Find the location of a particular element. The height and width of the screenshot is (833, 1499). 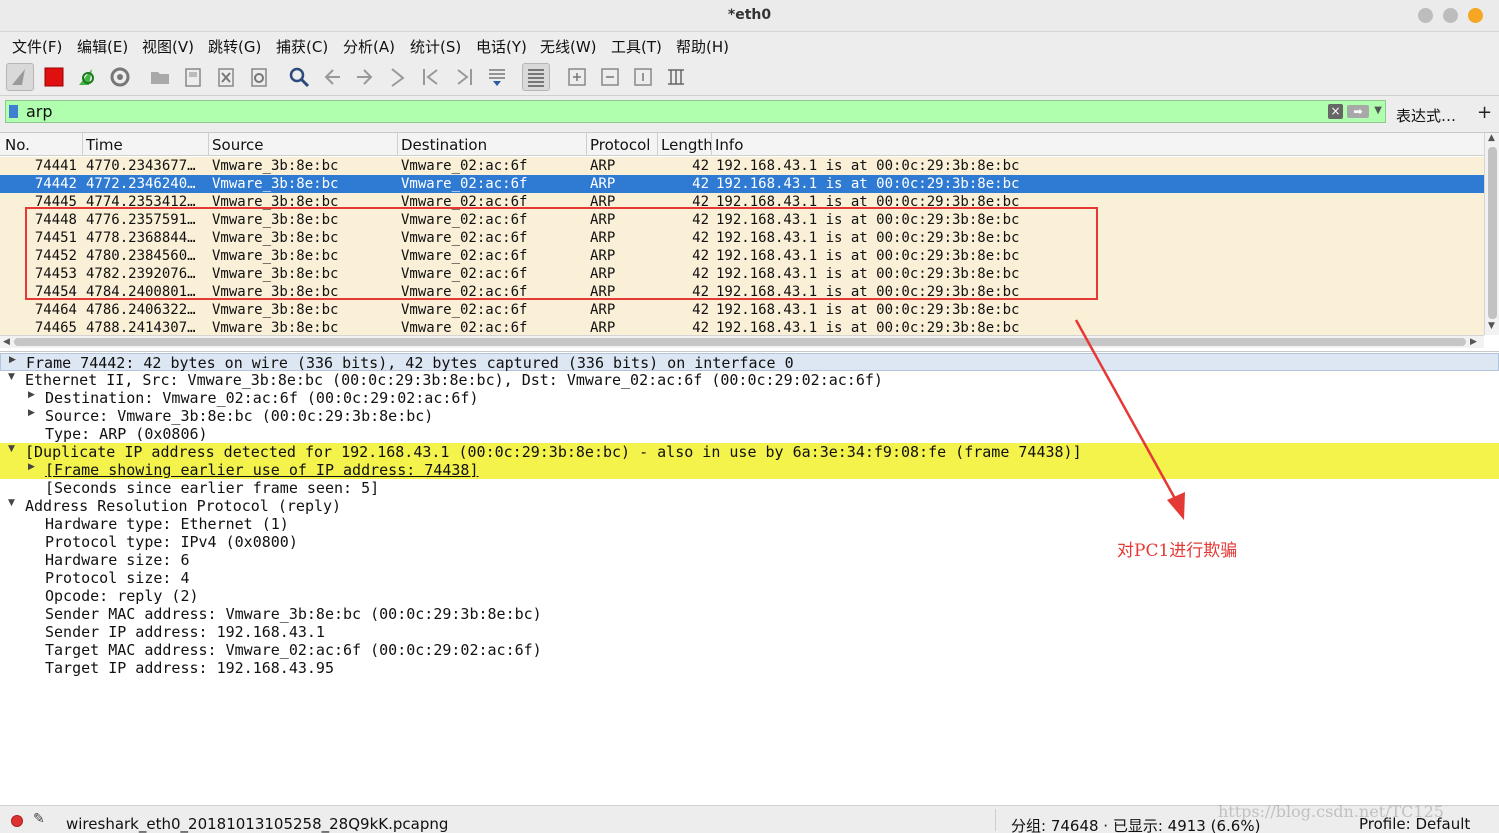

save-file-icon is located at coordinates (193, 77).